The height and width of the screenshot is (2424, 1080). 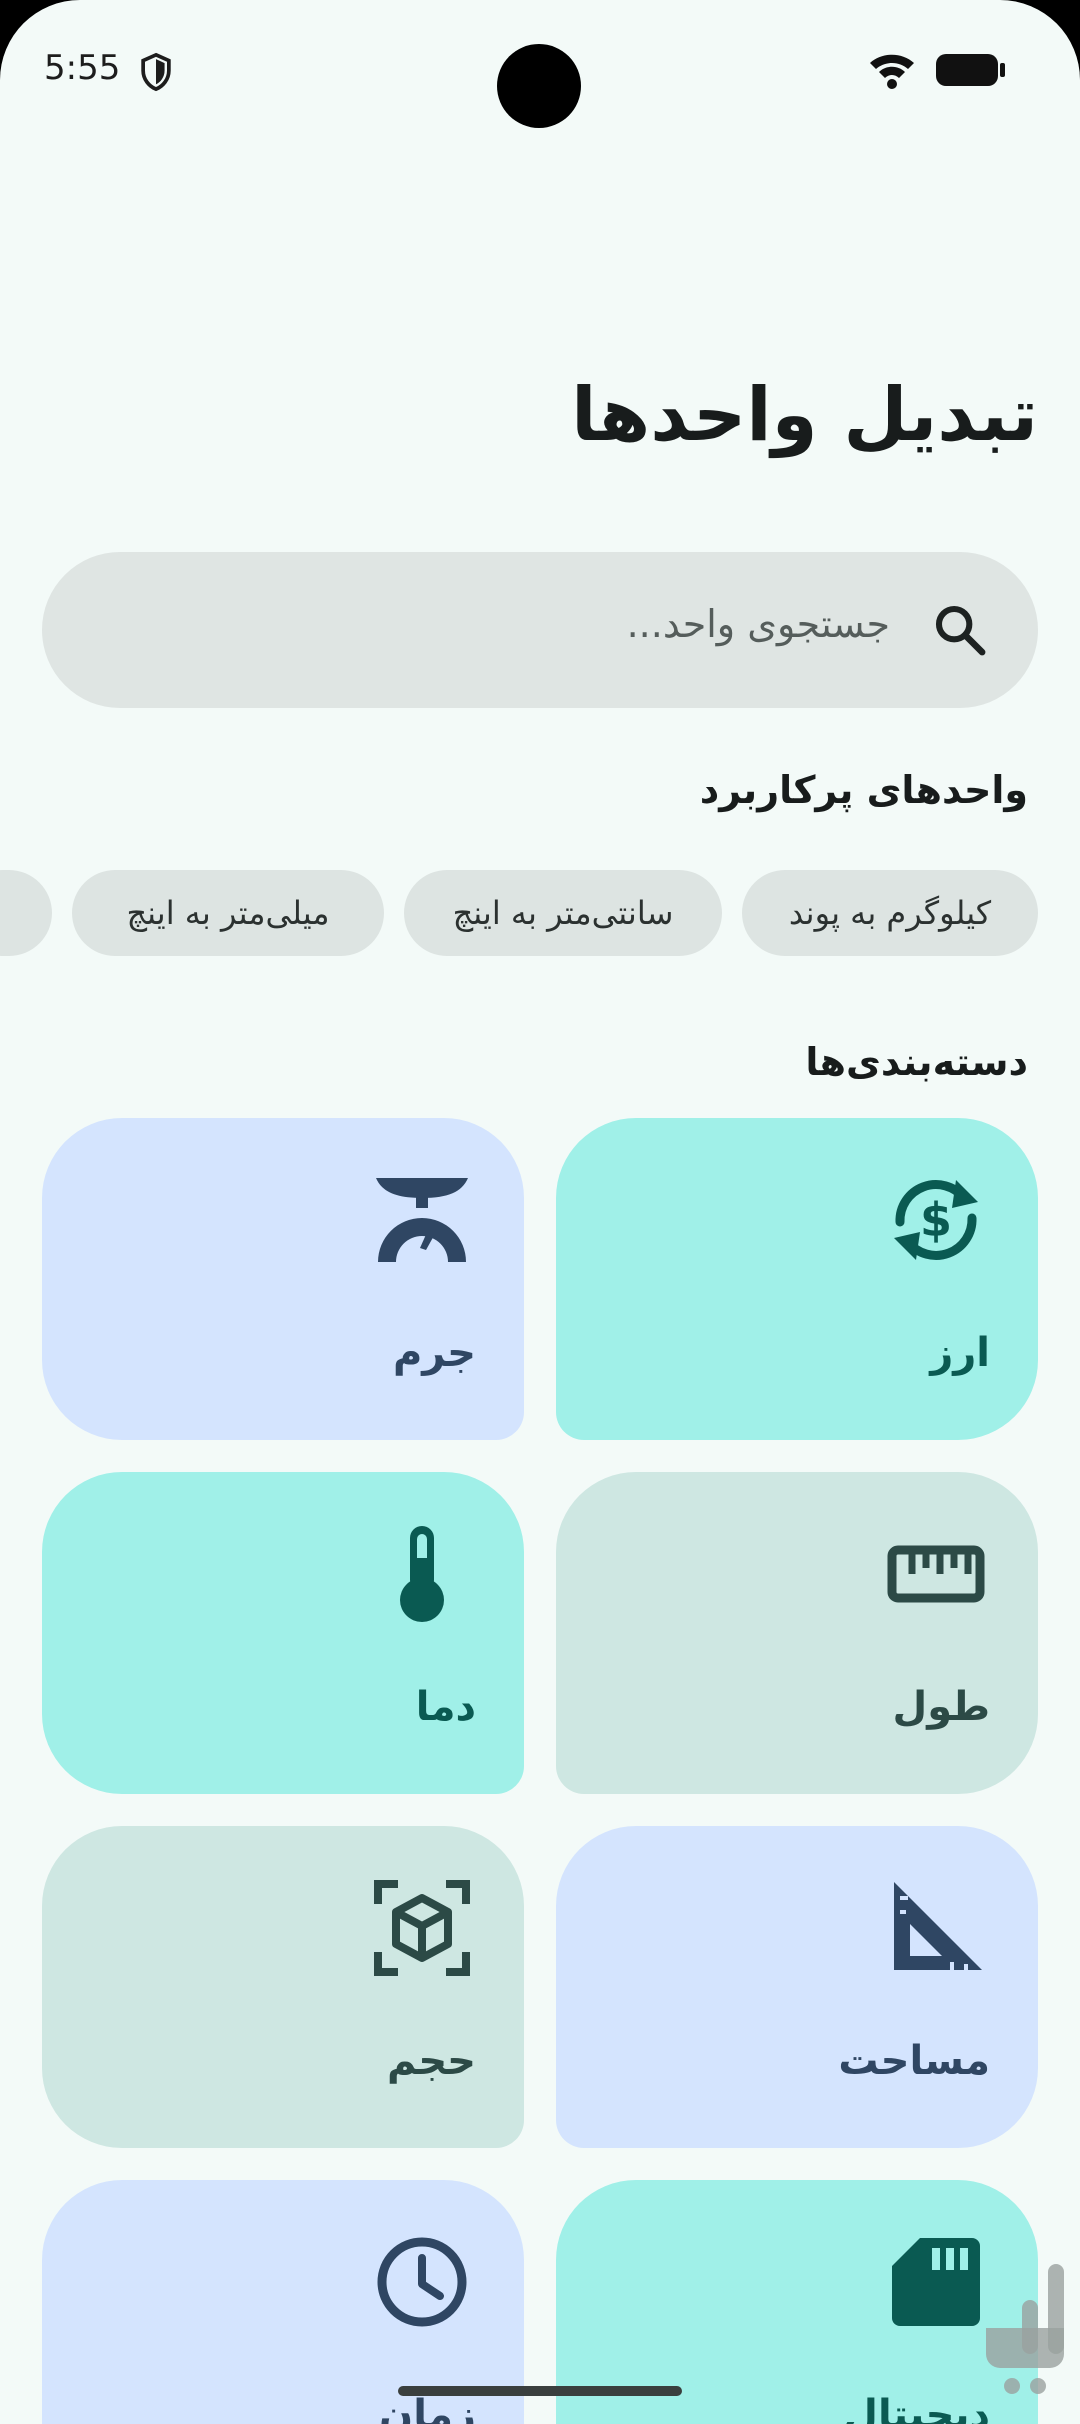 What do you see at coordinates (422, 1574) in the screenshot?
I see `thermometer-icon` at bounding box center [422, 1574].